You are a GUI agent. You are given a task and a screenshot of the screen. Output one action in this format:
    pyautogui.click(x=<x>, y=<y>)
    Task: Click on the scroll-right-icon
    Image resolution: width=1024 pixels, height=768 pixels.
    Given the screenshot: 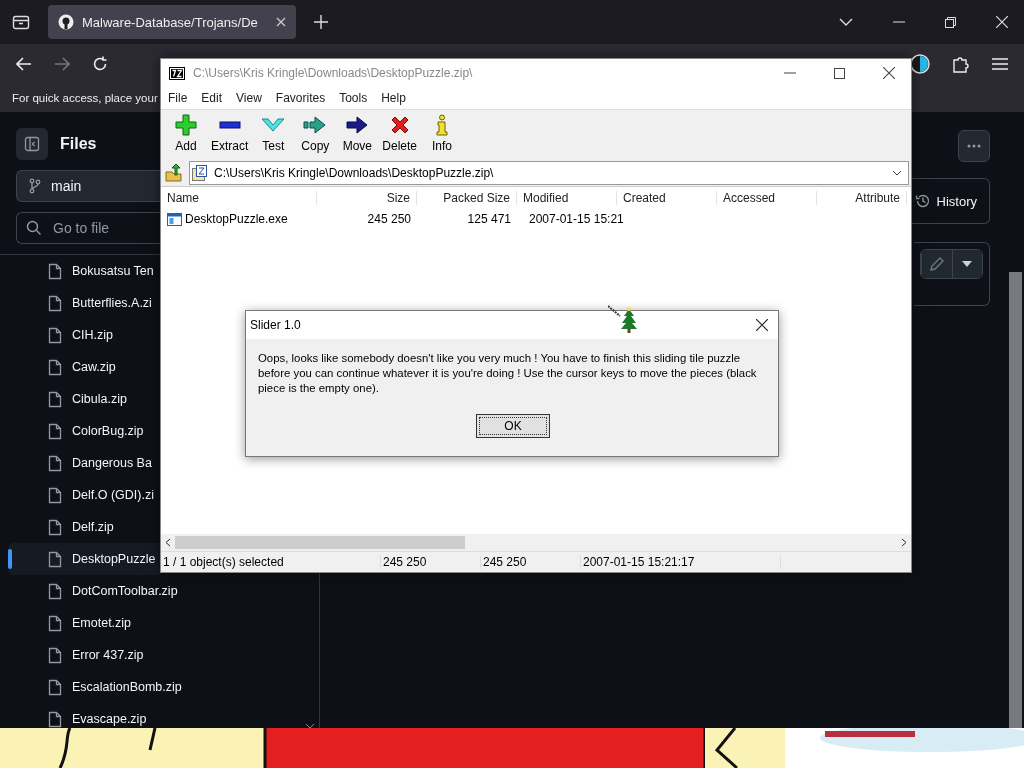 What is the action you would take?
    pyautogui.click(x=904, y=542)
    